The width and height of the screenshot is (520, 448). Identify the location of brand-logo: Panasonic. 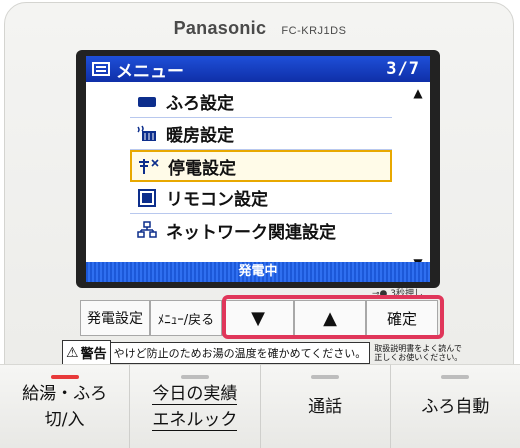
(220, 28).